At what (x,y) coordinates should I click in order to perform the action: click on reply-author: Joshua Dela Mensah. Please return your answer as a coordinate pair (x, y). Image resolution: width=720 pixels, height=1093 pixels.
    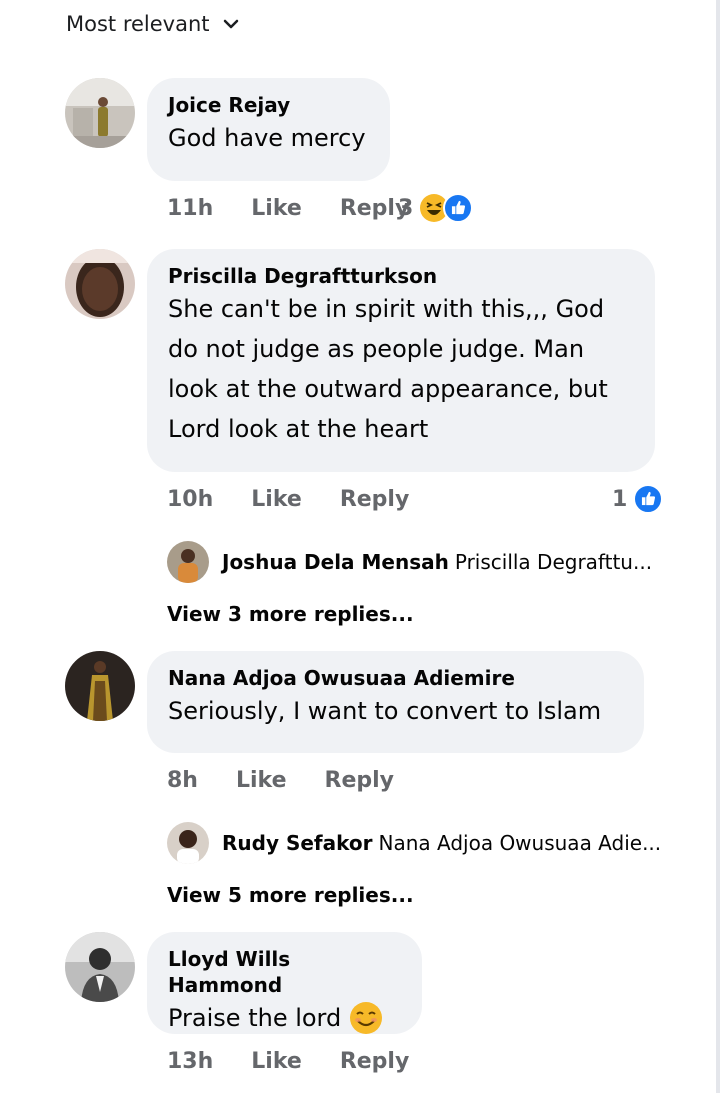
    Looking at the image, I should click on (335, 562).